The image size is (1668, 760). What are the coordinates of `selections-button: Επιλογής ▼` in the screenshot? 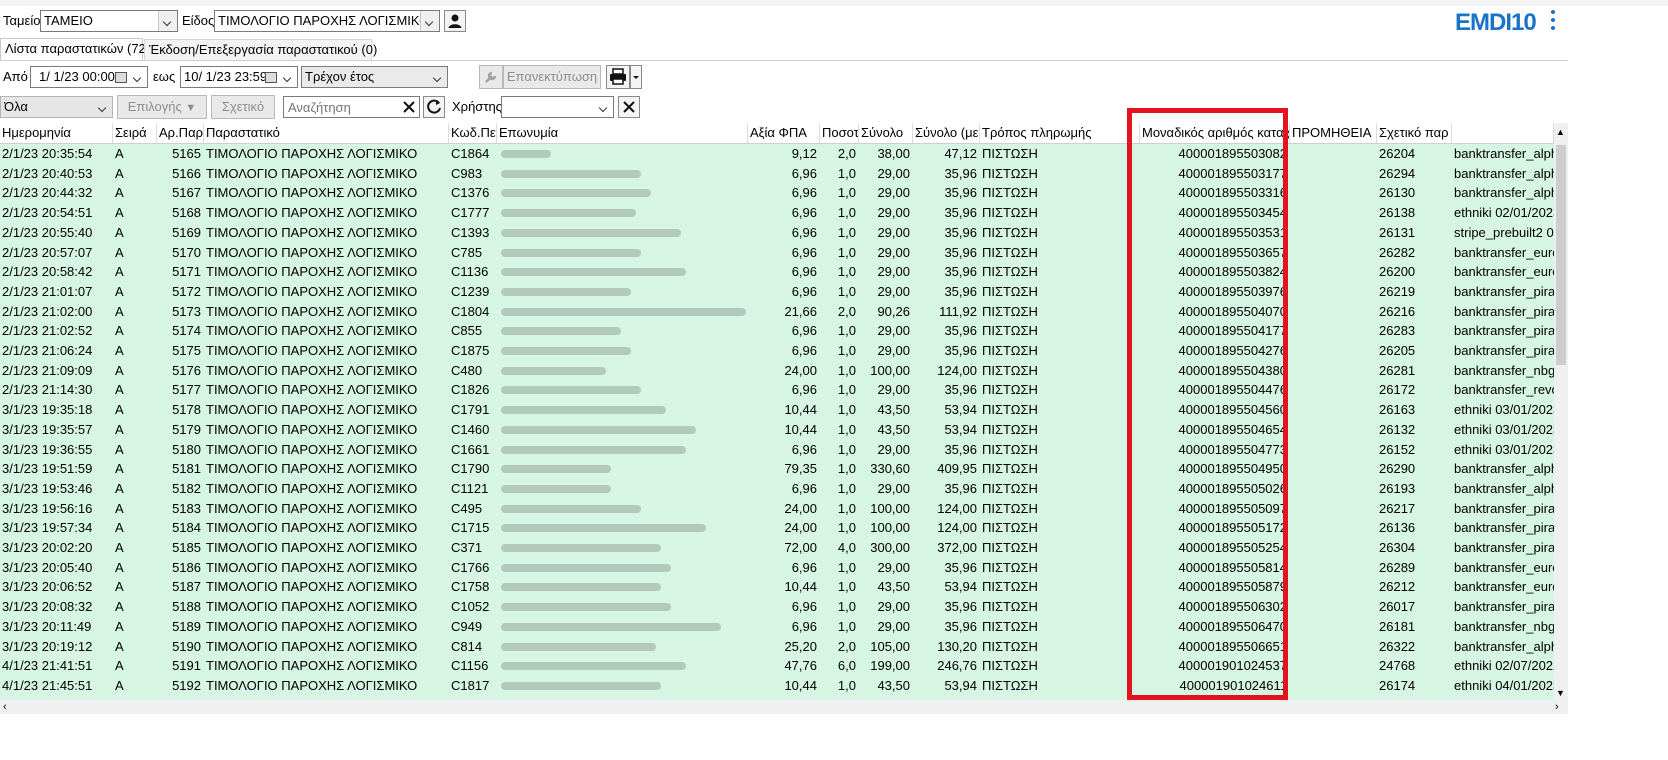 It's located at (162, 107).